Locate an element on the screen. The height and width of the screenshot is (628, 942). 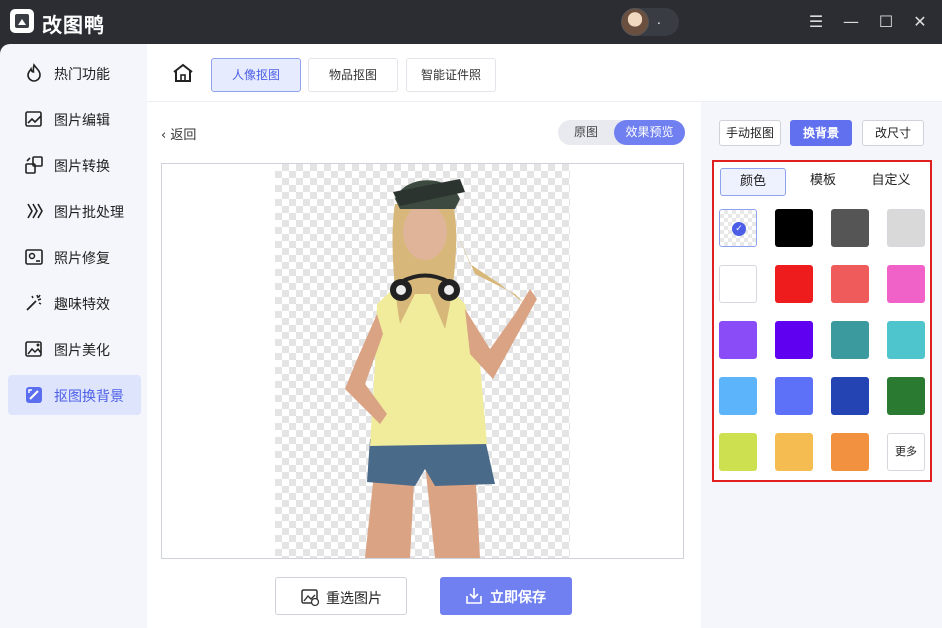
beautify-icon is located at coordinates (34, 349).